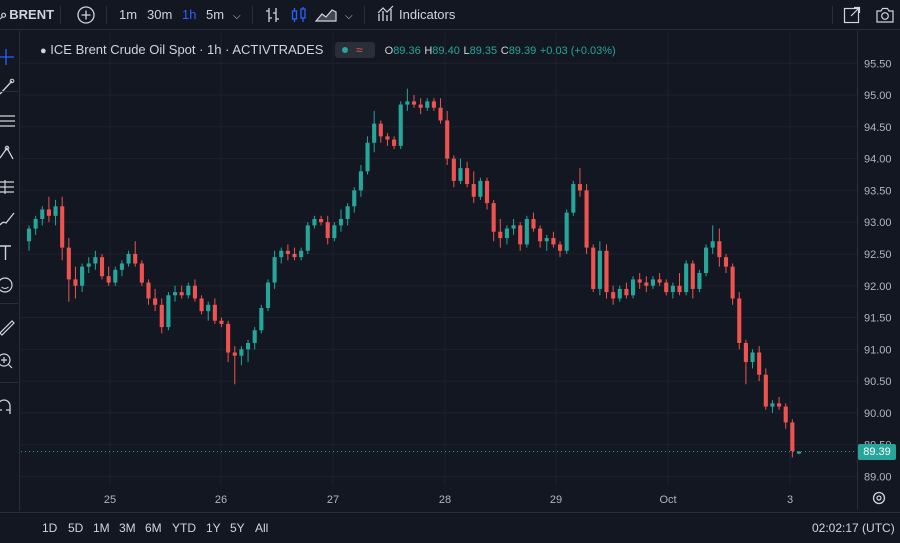 Image resolution: width=900 pixels, height=543 pixels. Describe the element at coordinates (75, 528) in the screenshot. I see `range-5d: 5D` at that location.